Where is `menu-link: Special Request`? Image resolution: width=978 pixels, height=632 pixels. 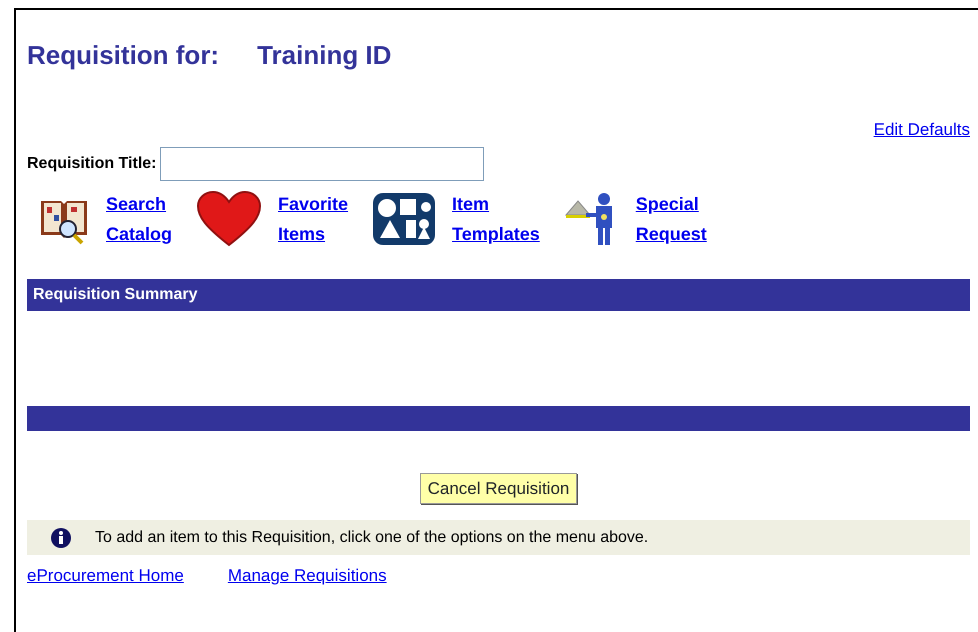 menu-link: Special Request is located at coordinates (671, 218).